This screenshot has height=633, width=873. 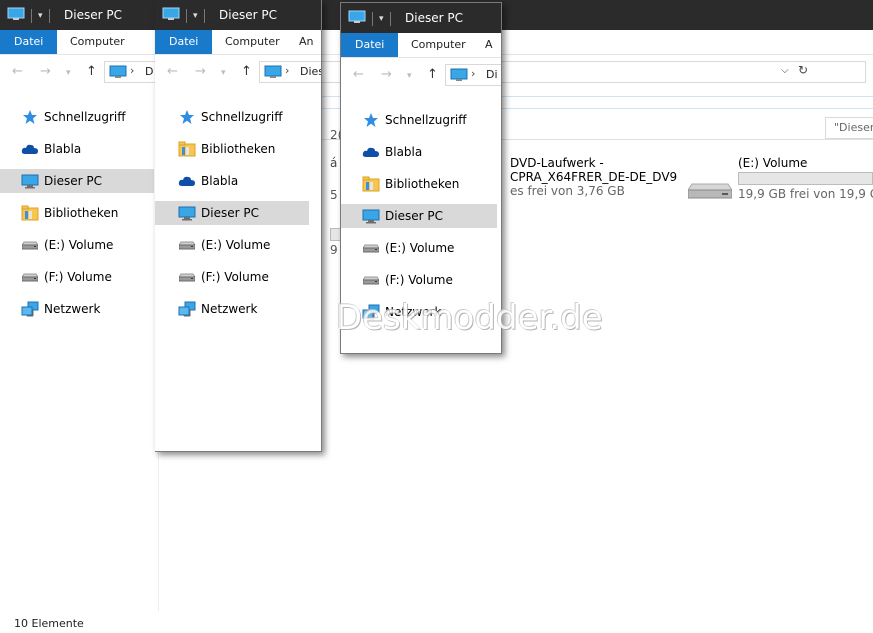 I want to click on tab-ansicht: An, so click(x=306, y=42).